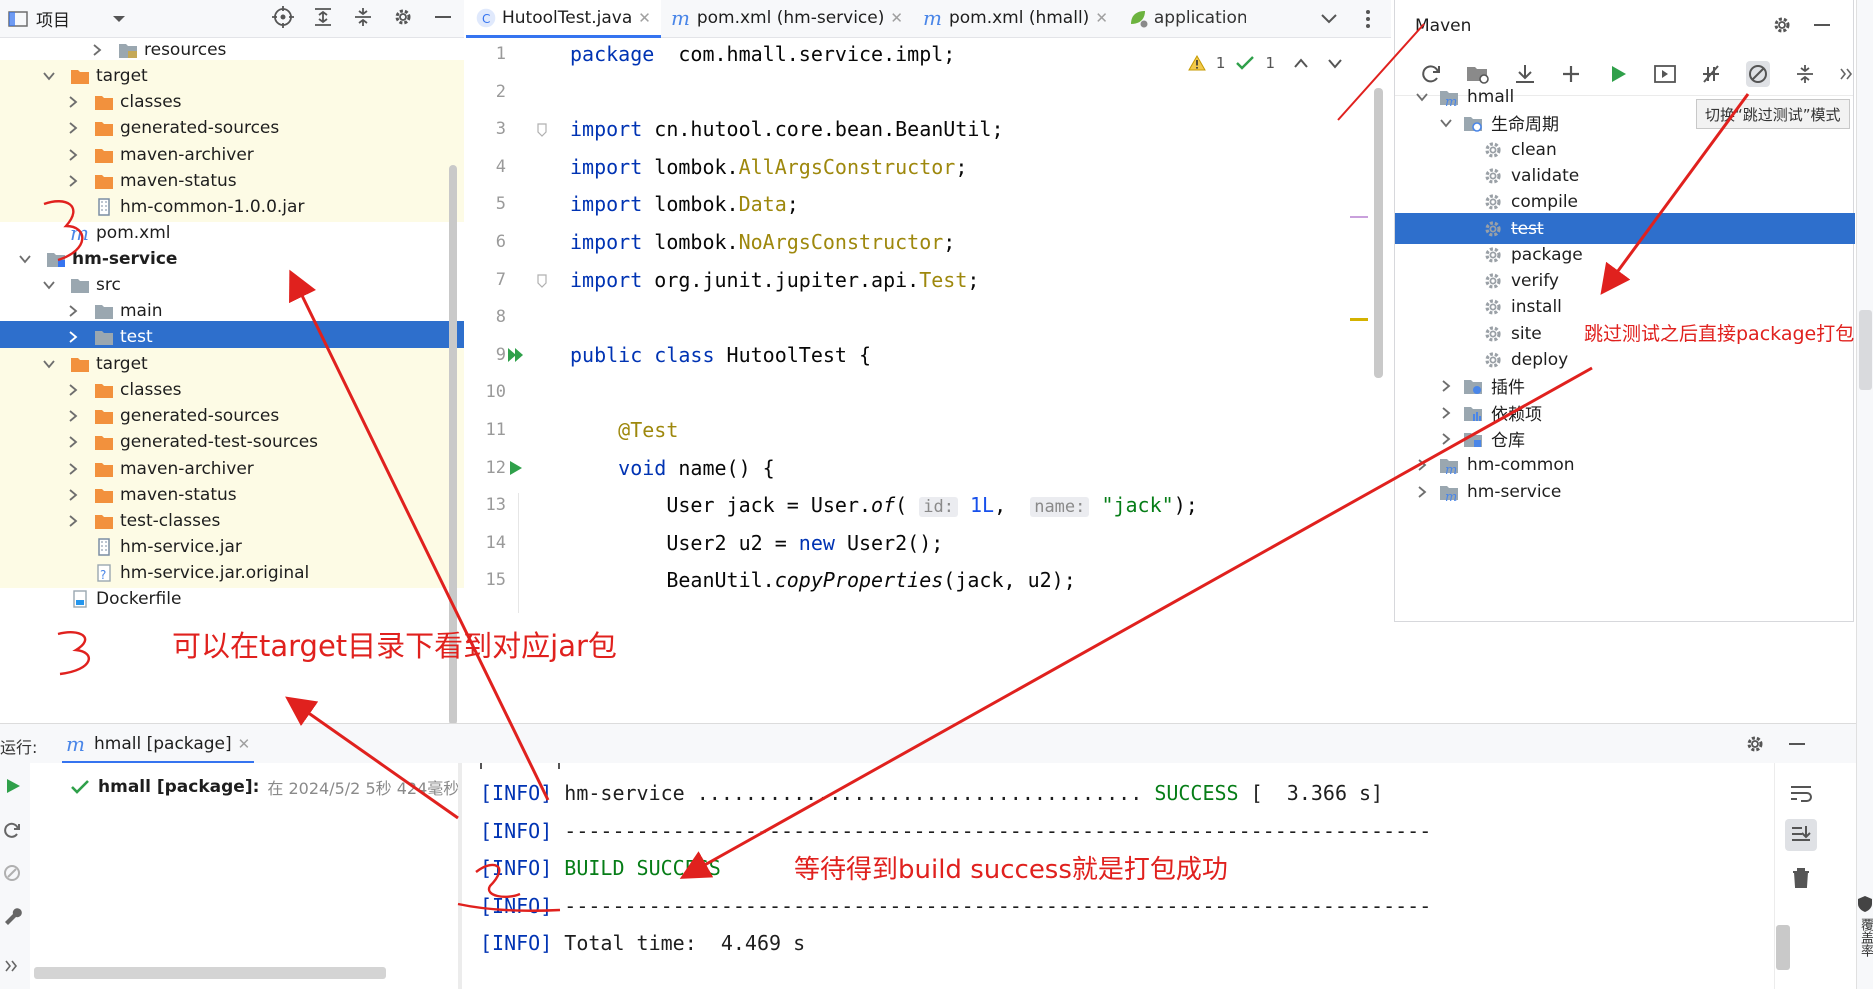 The height and width of the screenshot is (989, 1873). I want to click on tree-item-label: hm-service.jar.original, so click(215, 572).